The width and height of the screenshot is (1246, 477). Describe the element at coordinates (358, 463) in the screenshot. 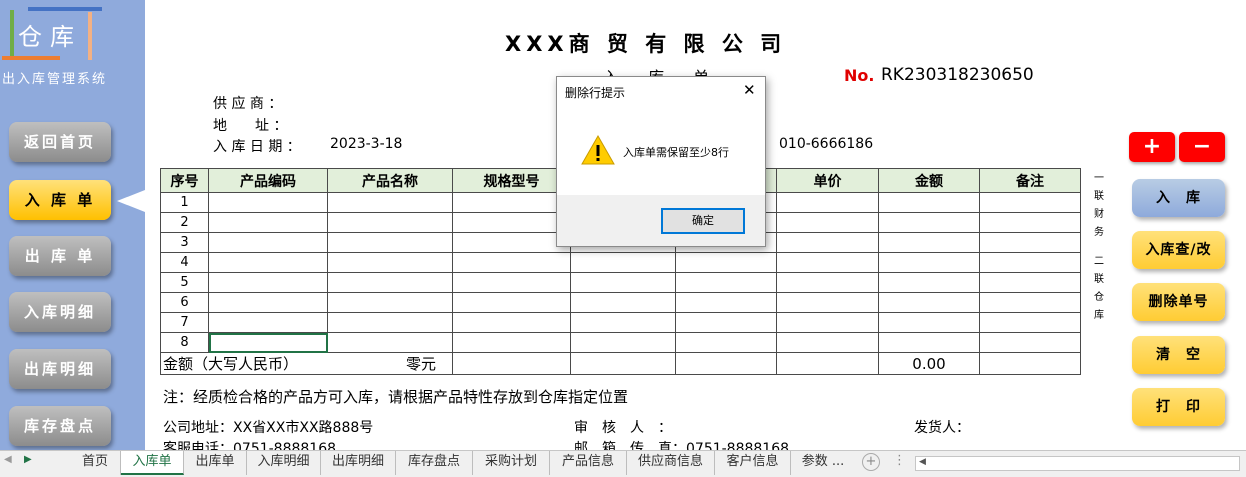

I see `sheet-tab: 出库明细` at that location.